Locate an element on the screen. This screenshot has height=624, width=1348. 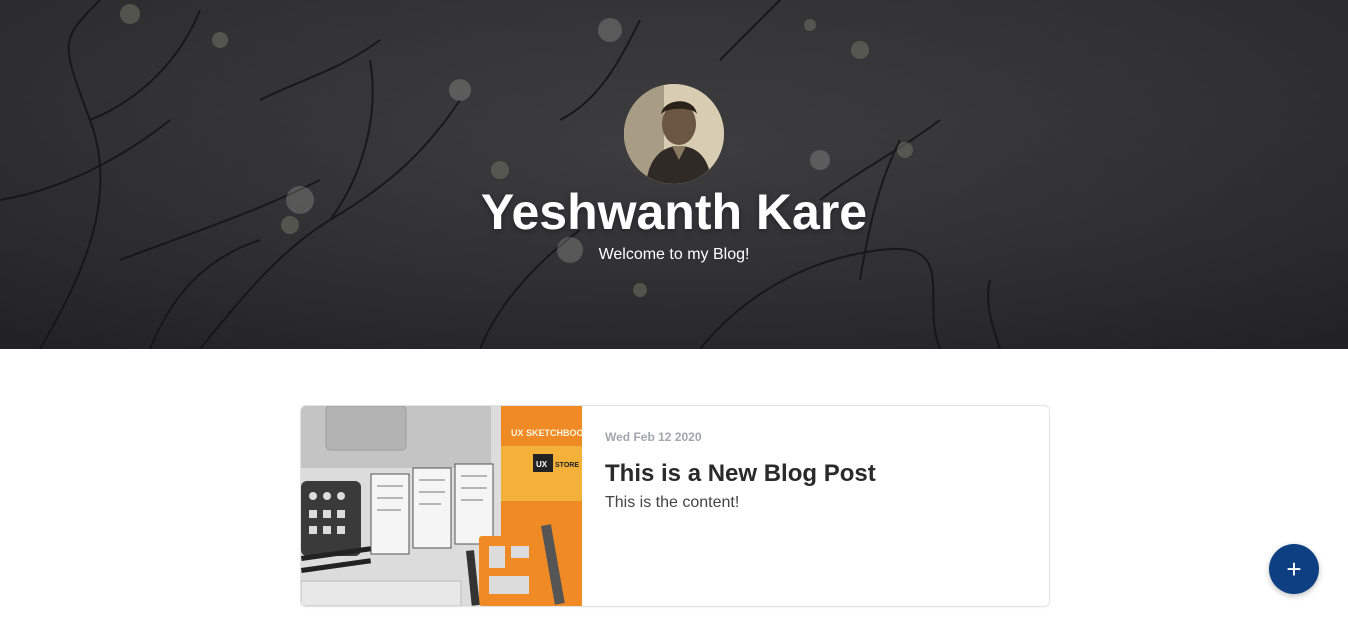
profile-photo is located at coordinates (674, 134).